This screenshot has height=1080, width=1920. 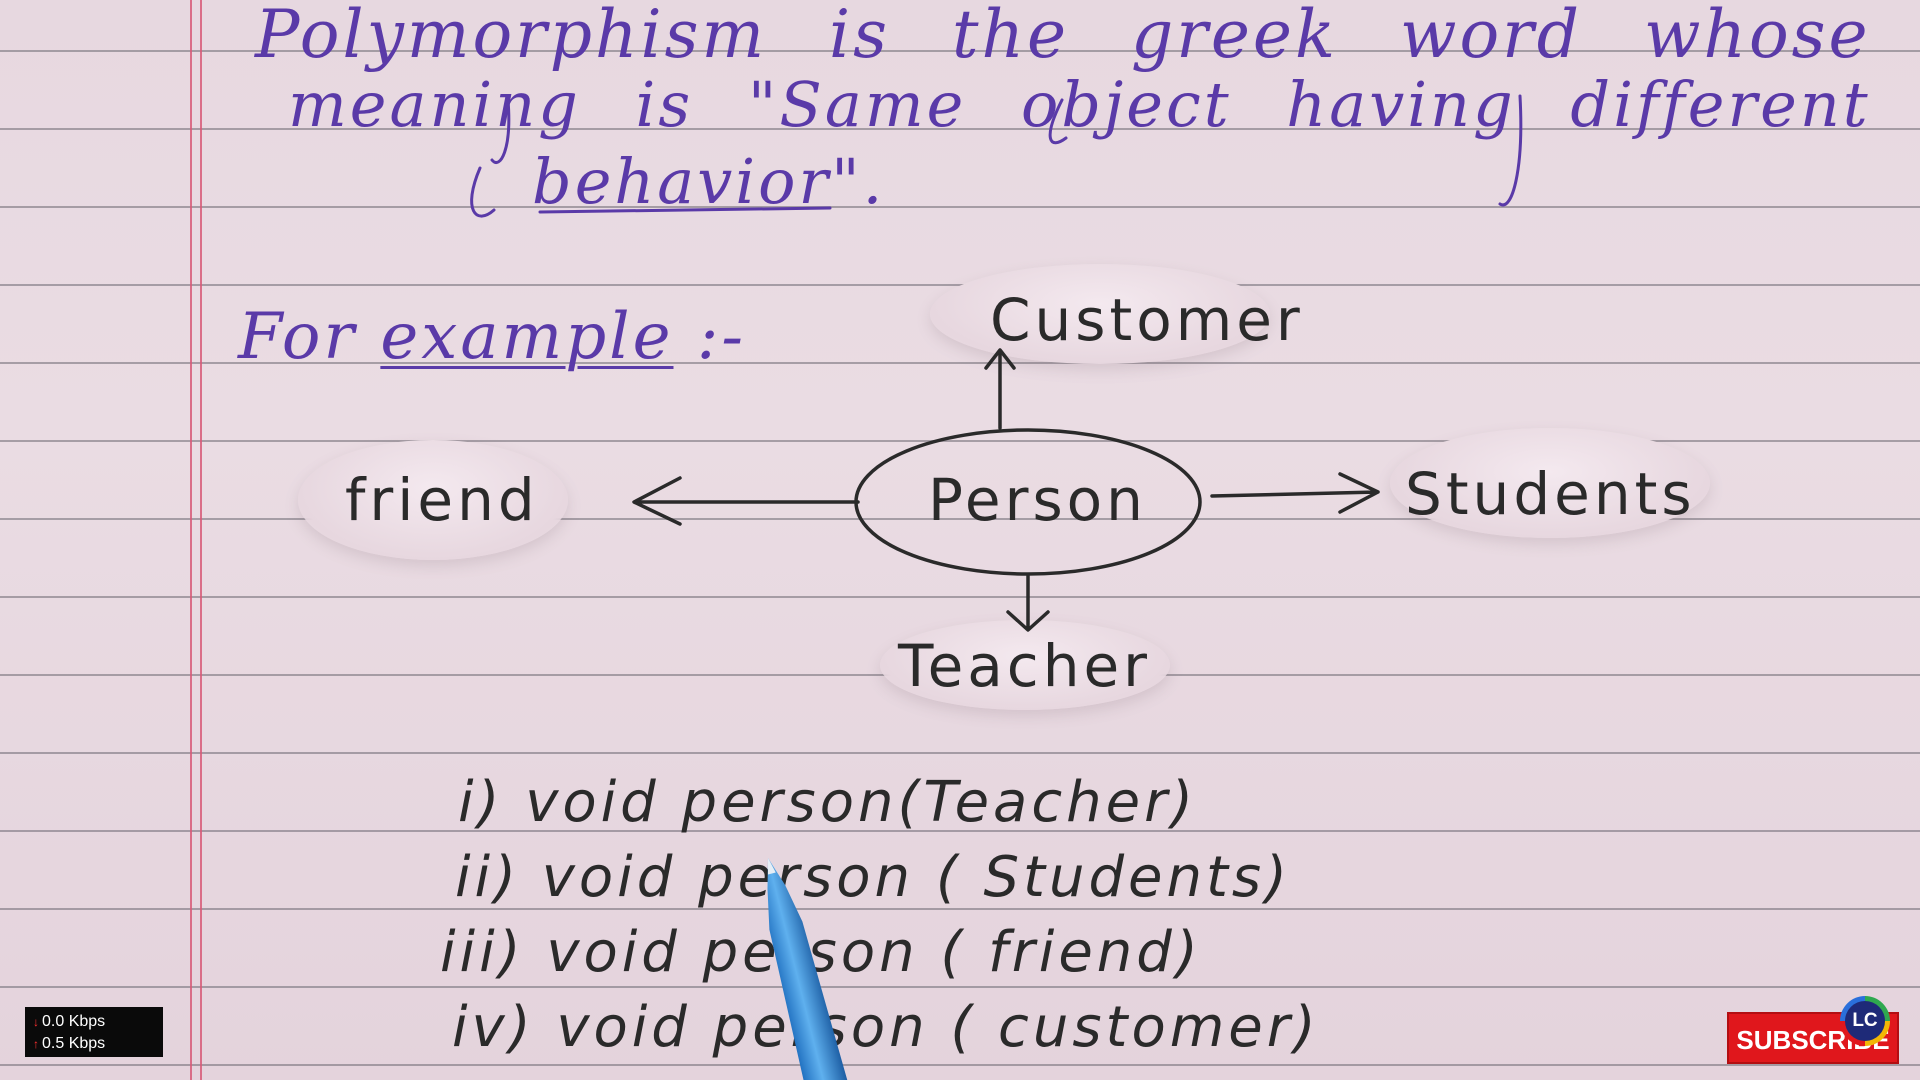 I want to click on loop-meaning, so click(x=500, y=131).